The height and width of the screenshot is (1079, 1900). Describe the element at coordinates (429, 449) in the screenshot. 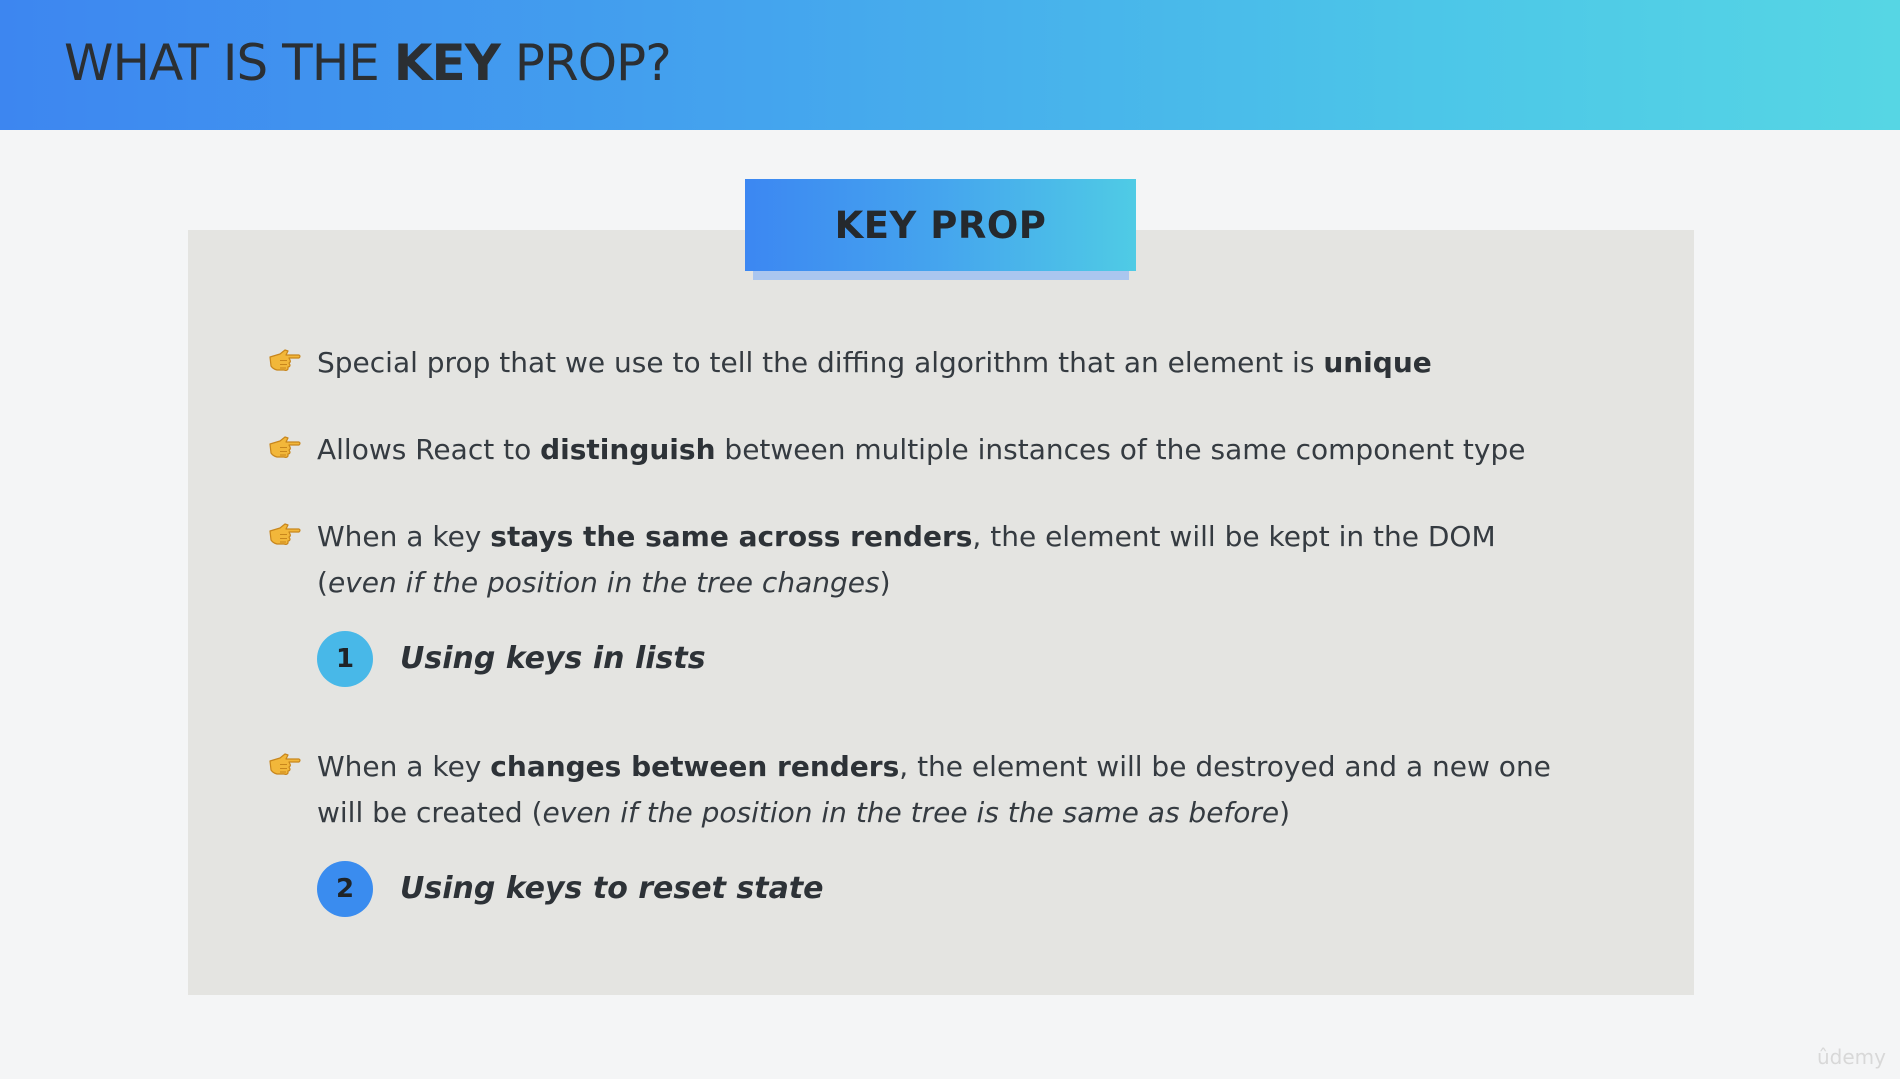

I see `text-segment: Allows React to` at that location.